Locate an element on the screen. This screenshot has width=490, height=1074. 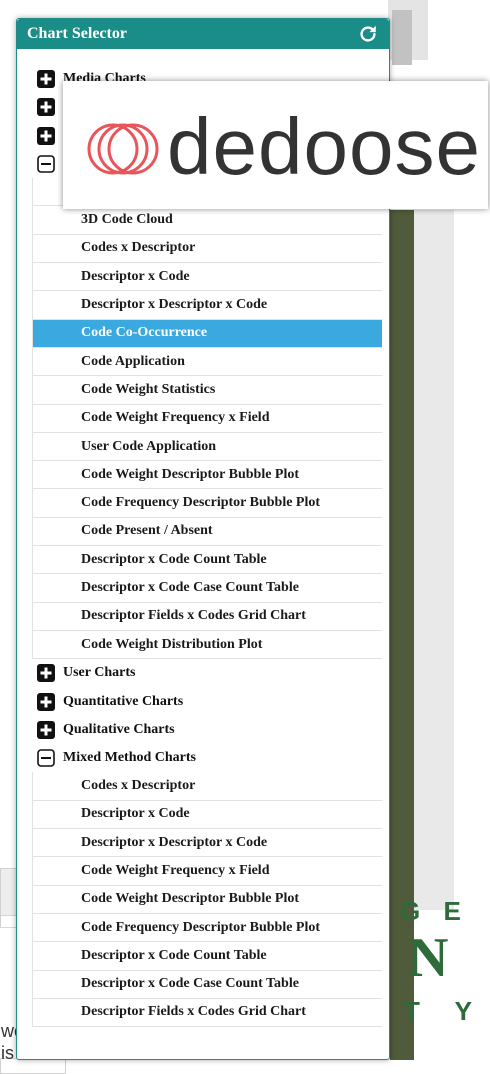
chart-group-label: User Charts is located at coordinates (99, 673).